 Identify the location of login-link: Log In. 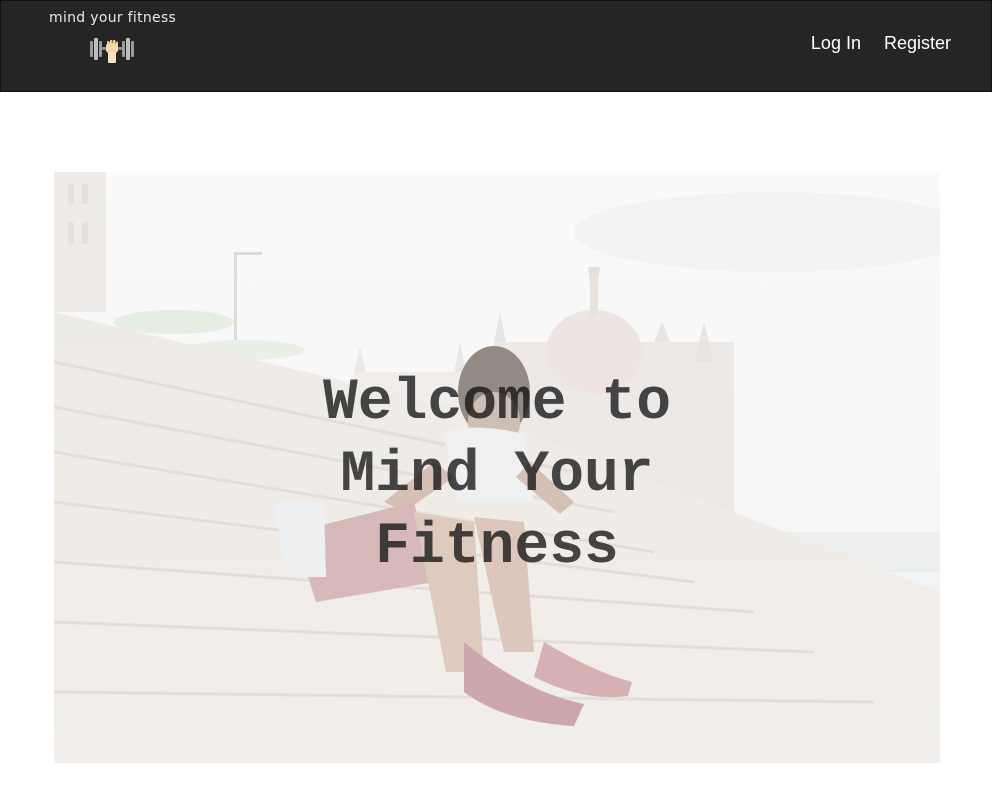
(836, 43).